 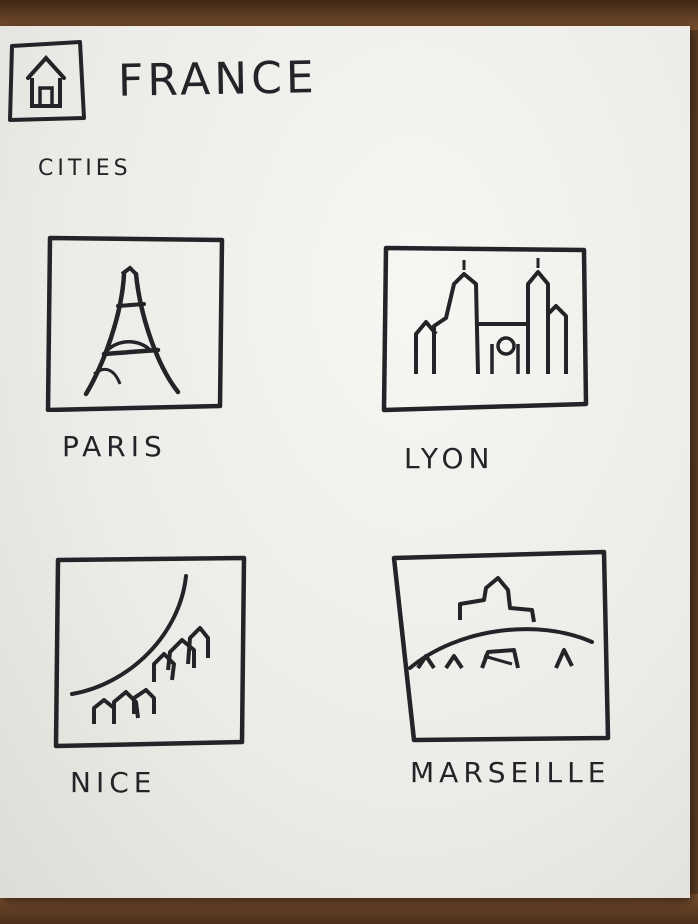 What do you see at coordinates (218, 79) in the screenshot?
I see `page-title: FRANCE` at bounding box center [218, 79].